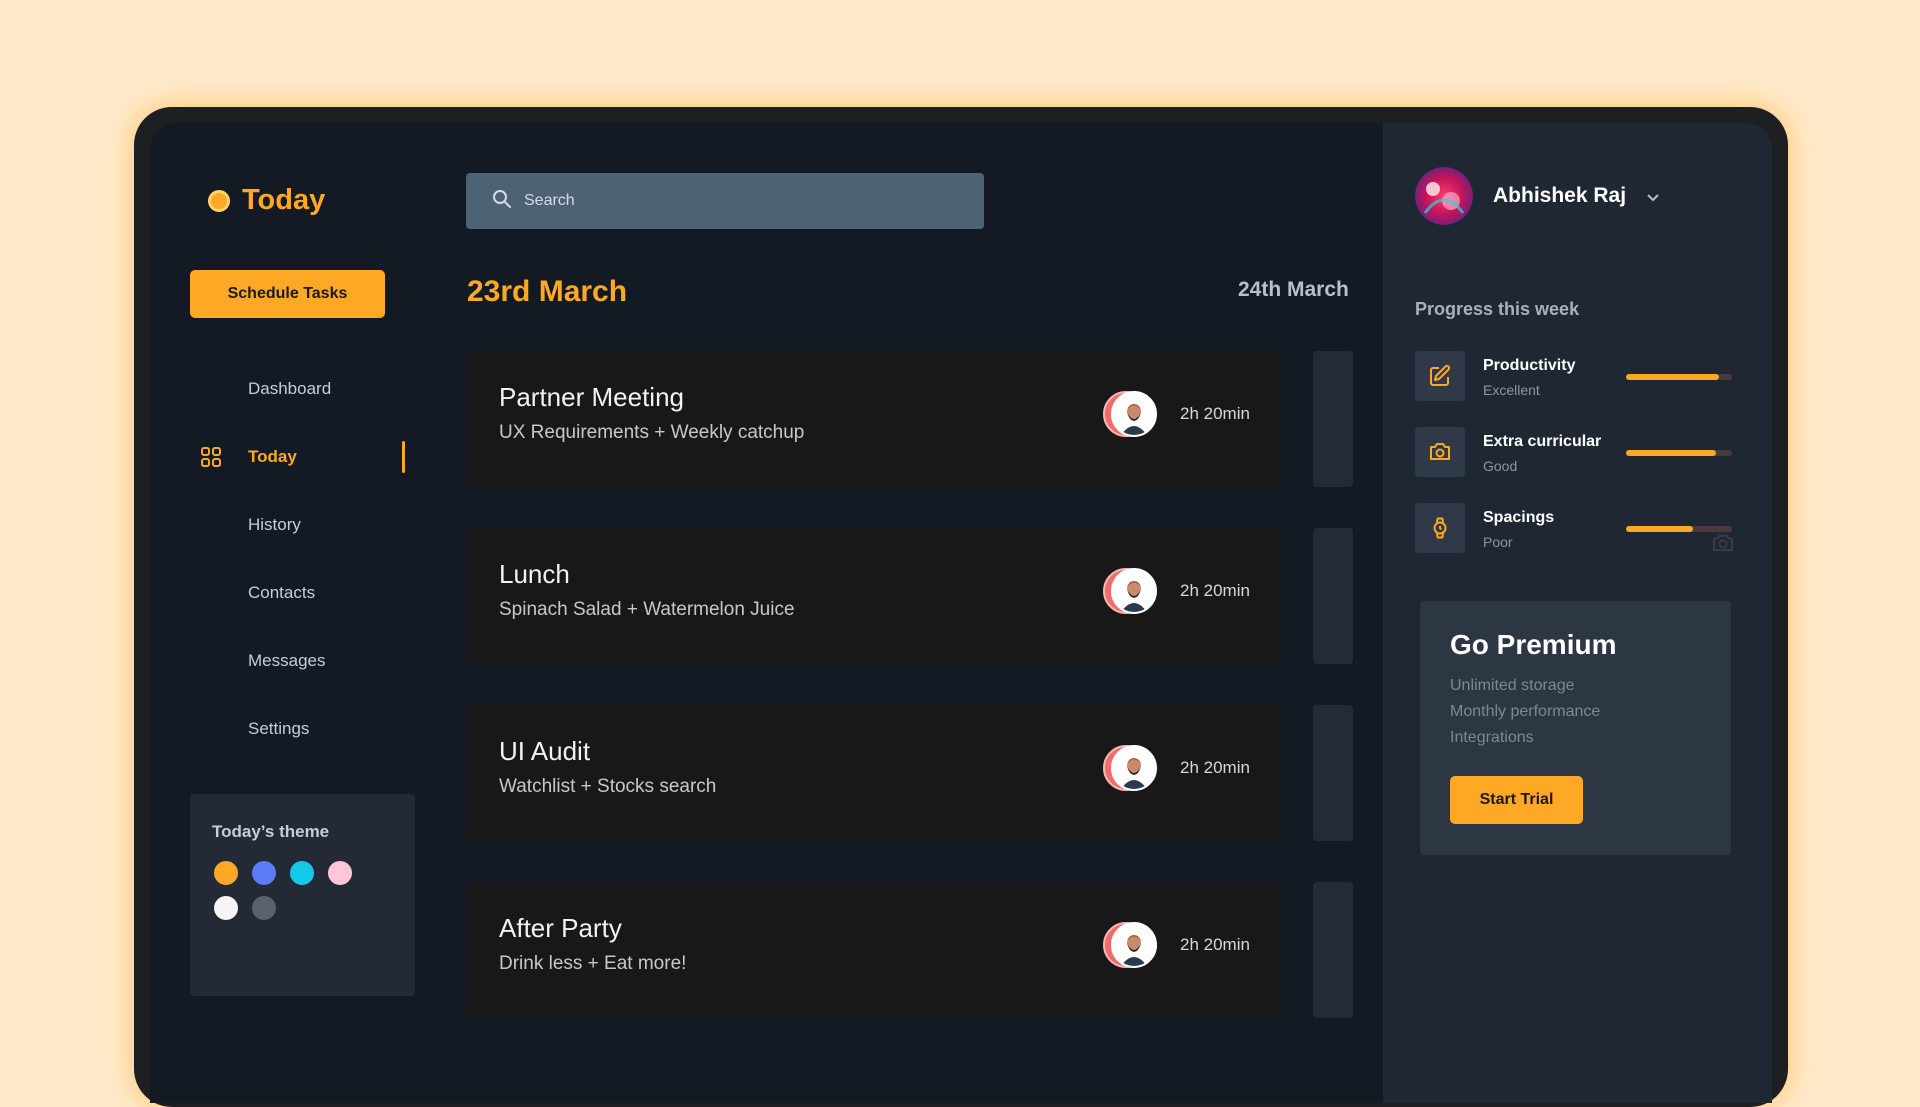 This screenshot has width=1920, height=1107. Describe the element at coordinates (272, 456) in the screenshot. I see `sidebar-item-label: Today` at that location.